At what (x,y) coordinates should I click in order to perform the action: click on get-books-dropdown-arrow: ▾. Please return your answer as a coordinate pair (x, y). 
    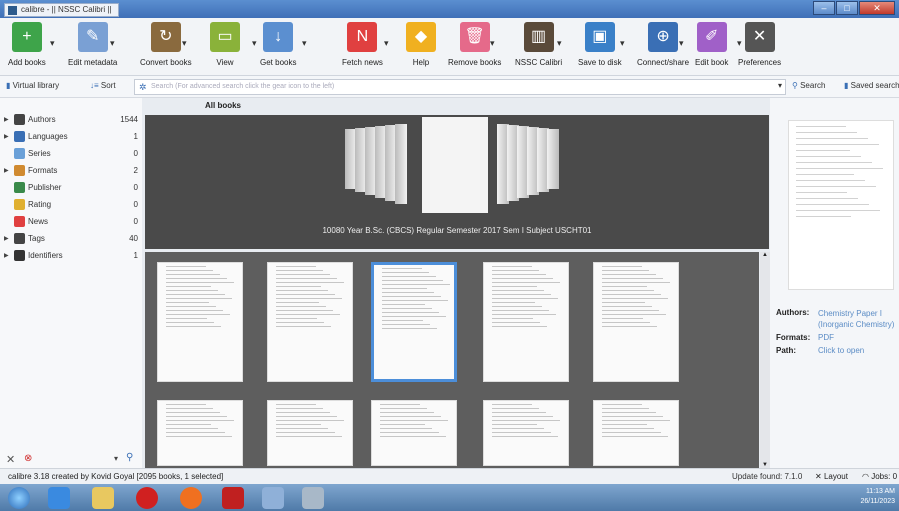
    Looking at the image, I should click on (304, 43).